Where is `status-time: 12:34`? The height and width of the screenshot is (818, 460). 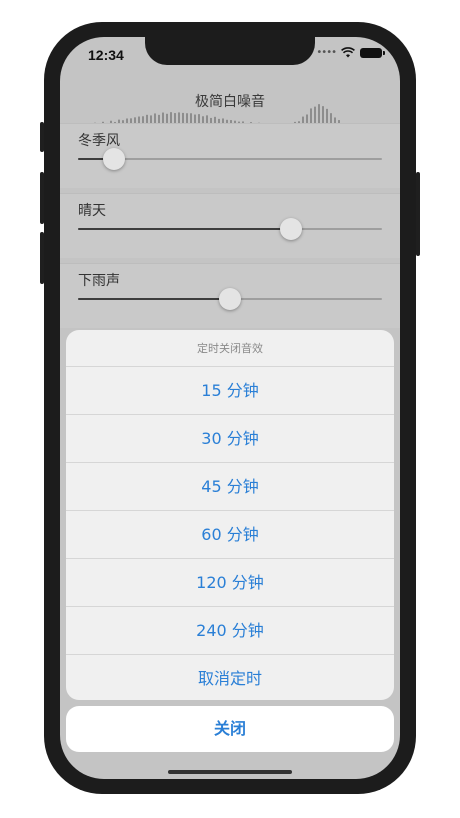
status-time: 12:34 is located at coordinates (106, 55).